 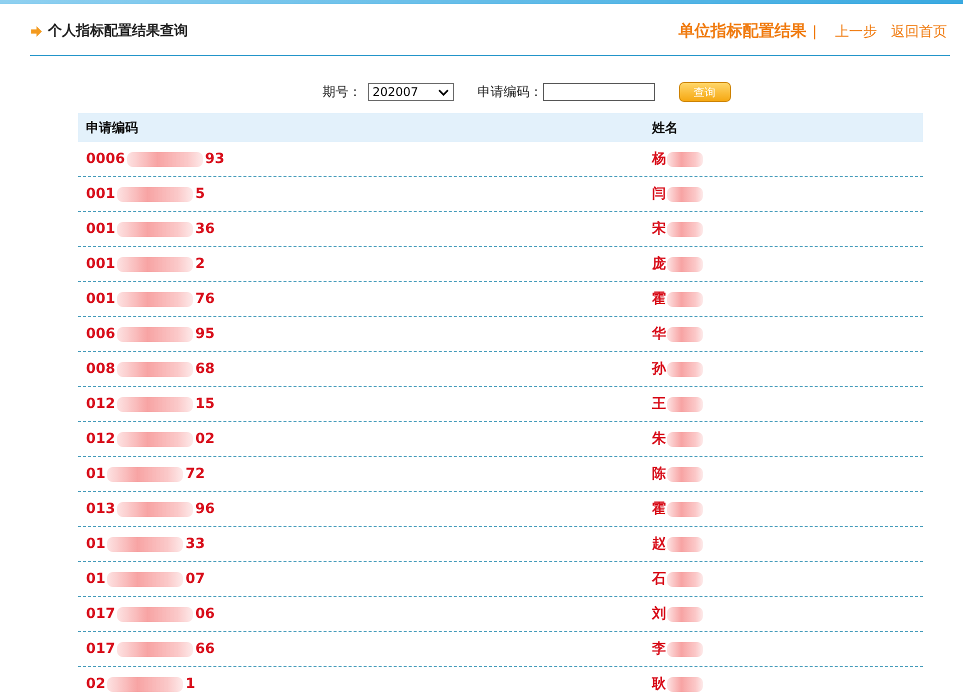 I want to click on name-text: 陈, so click(x=659, y=474).